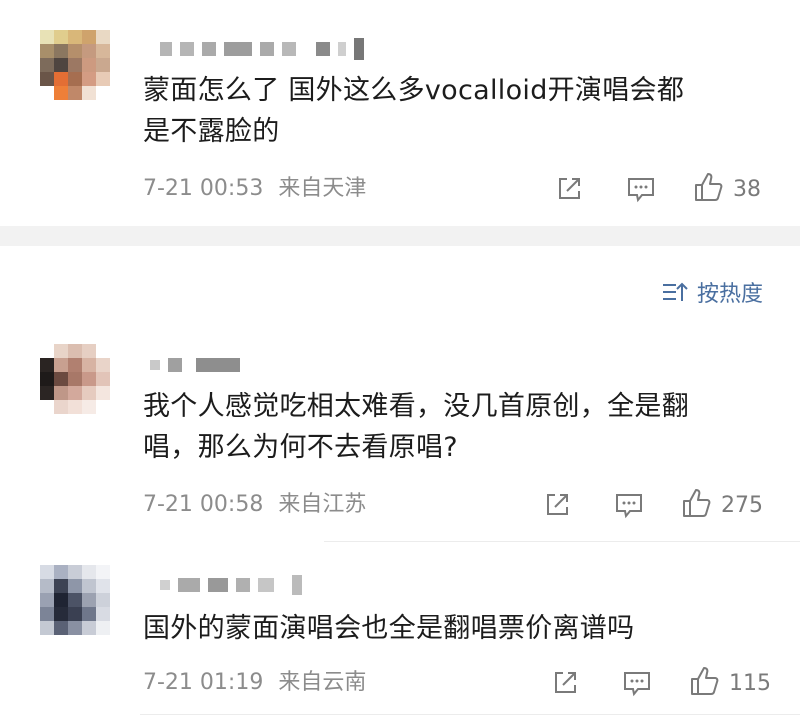 The height and width of the screenshot is (720, 800). I want to click on comment-time: 7-21 00:53, so click(203, 188).